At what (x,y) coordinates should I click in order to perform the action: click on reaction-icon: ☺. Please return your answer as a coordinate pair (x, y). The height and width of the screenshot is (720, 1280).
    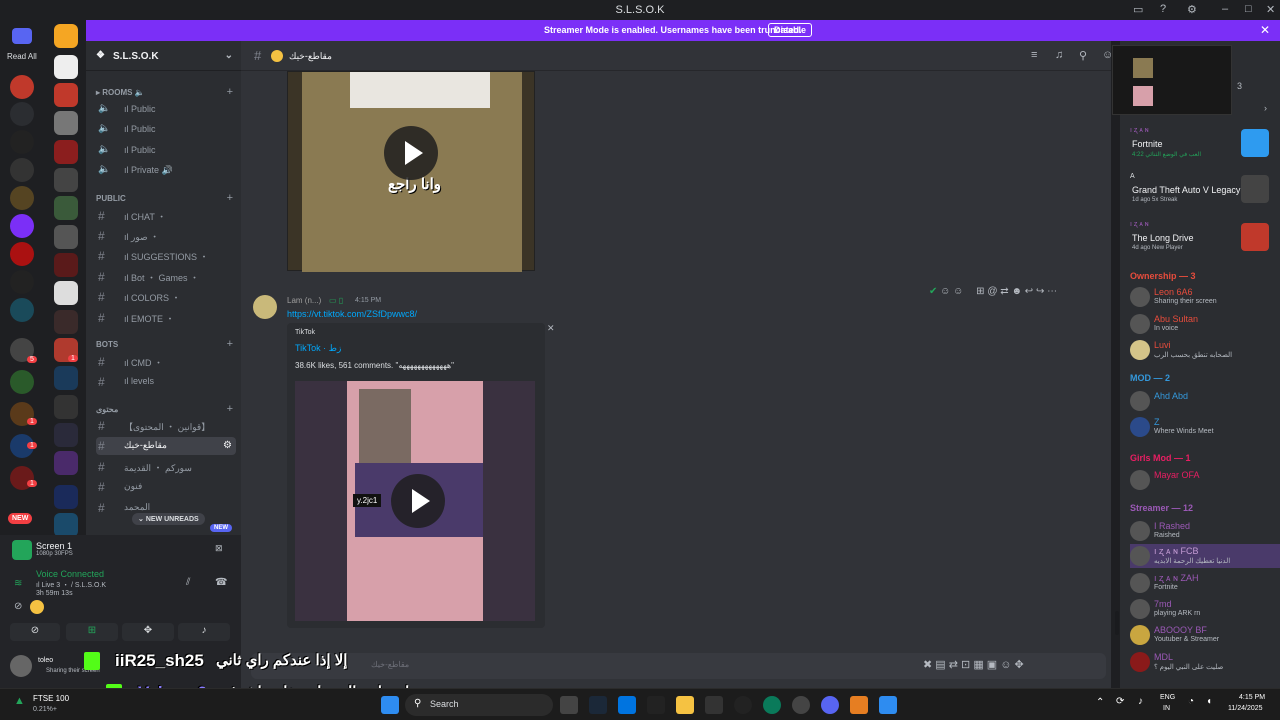
    Looking at the image, I should click on (958, 291).